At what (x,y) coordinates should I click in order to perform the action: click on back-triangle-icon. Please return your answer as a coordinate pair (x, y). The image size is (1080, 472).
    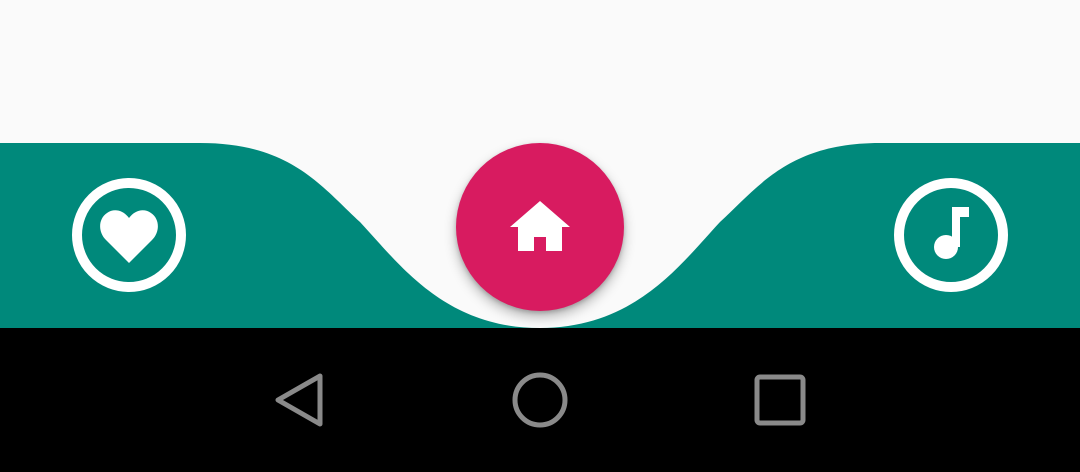
    Looking at the image, I should click on (299, 400).